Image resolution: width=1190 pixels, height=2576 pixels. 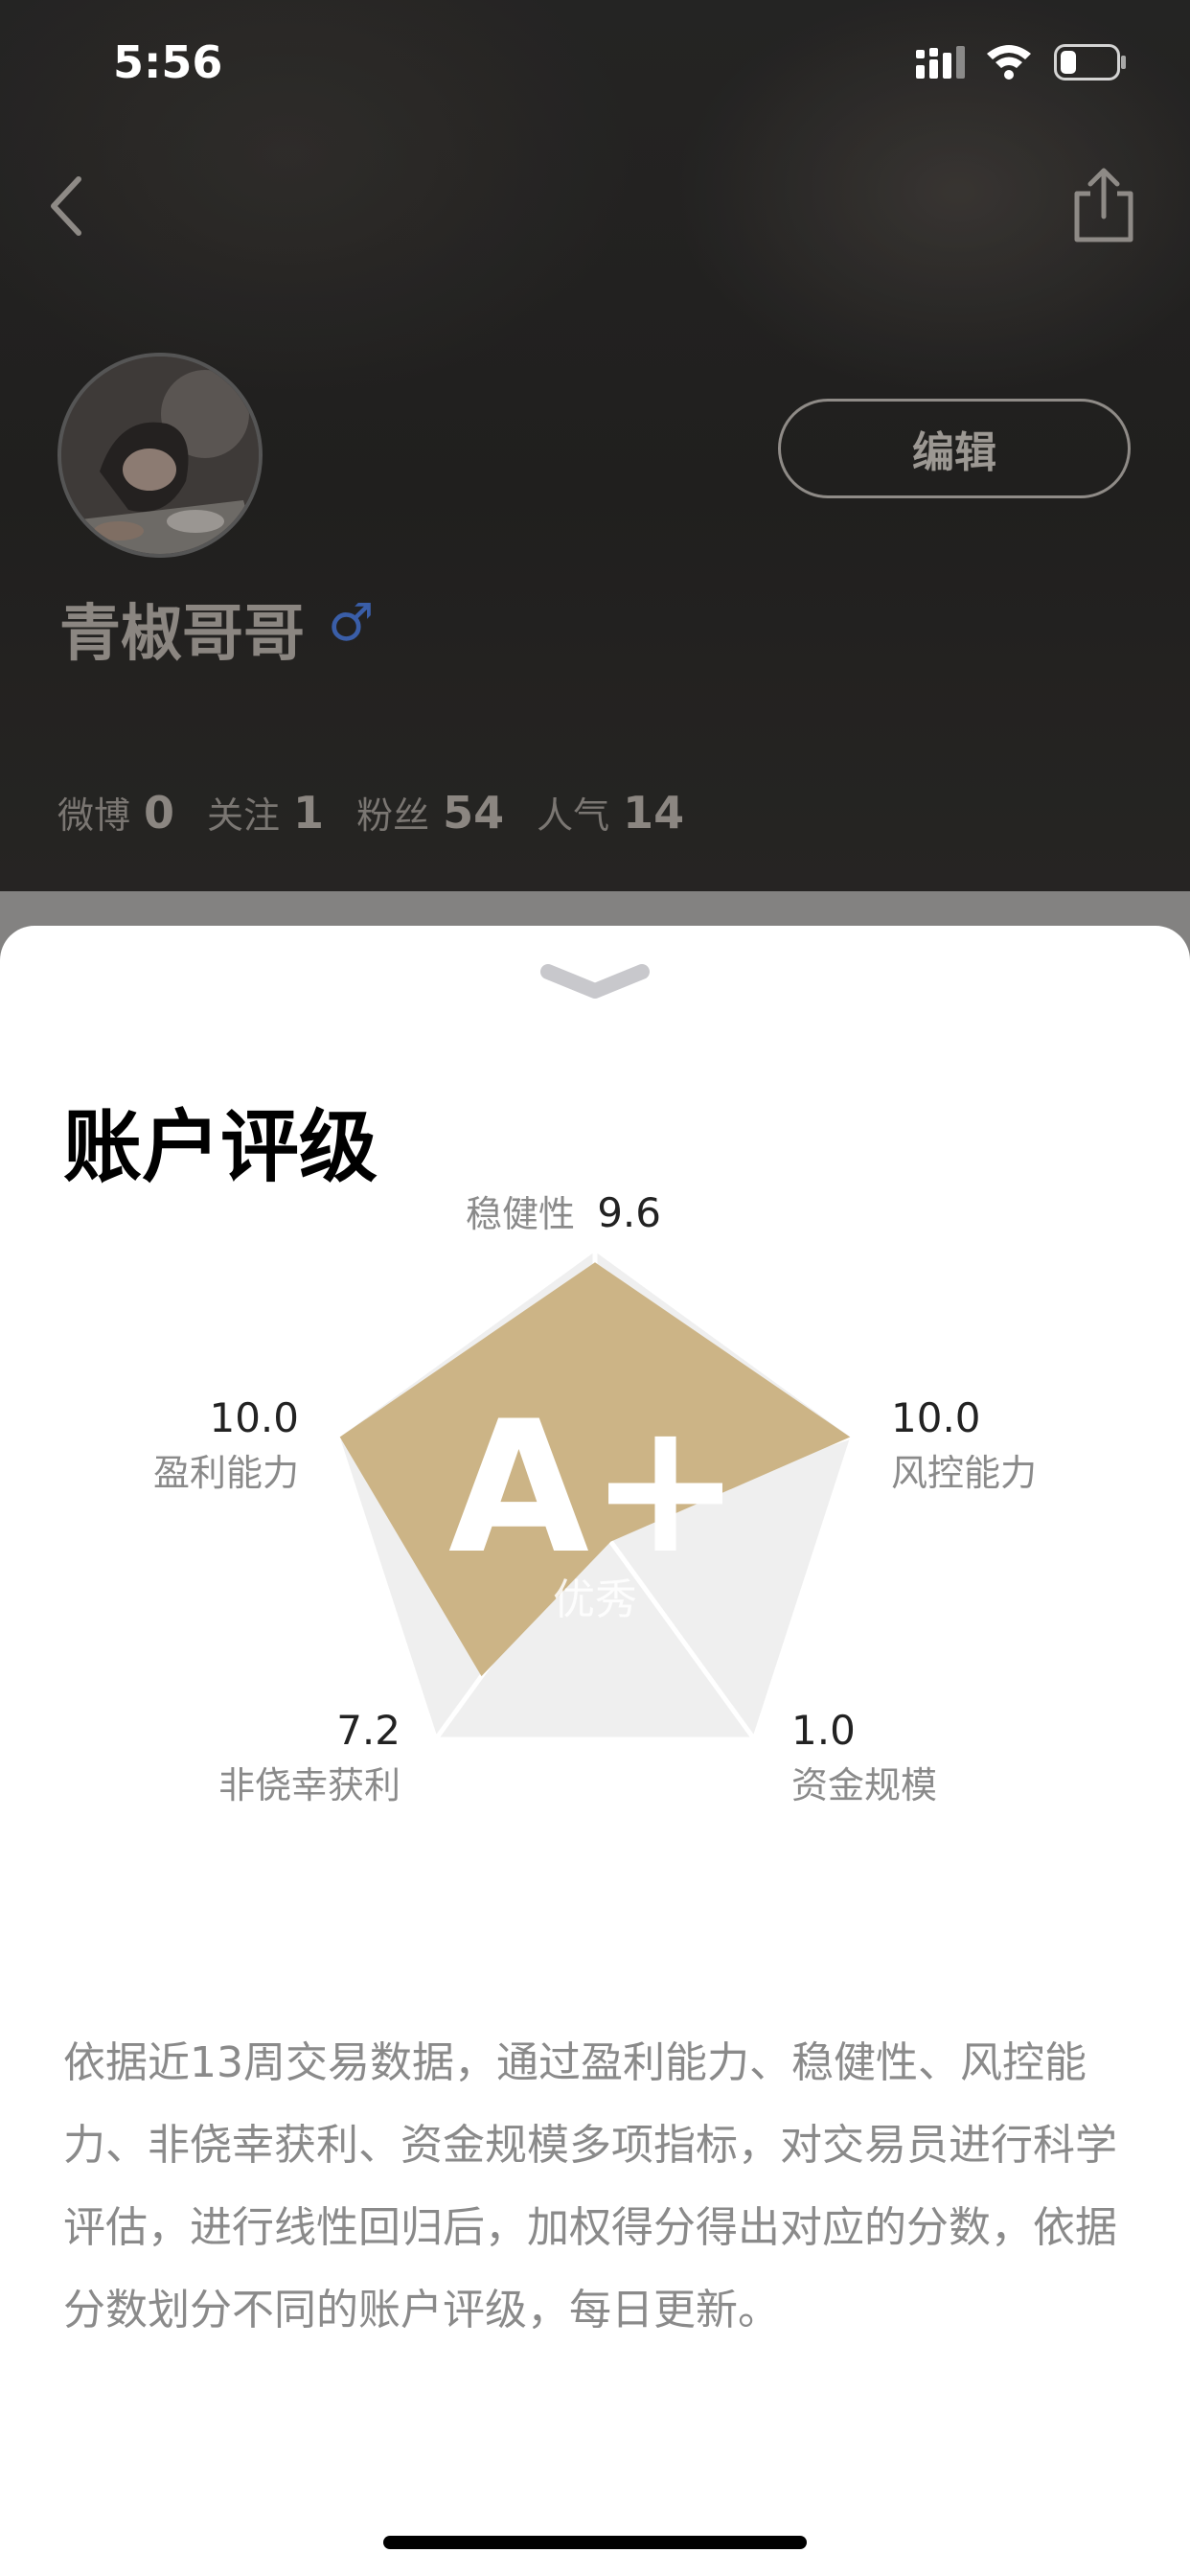 I want to click on profile-stats: 微博 0 关注 1 粉丝 54 人气 14, so click(x=387, y=812).